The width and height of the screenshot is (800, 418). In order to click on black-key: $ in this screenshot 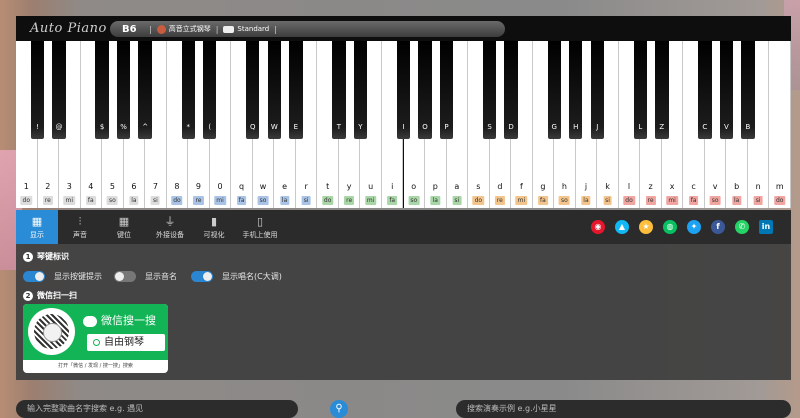, I will do `click(102, 90)`.